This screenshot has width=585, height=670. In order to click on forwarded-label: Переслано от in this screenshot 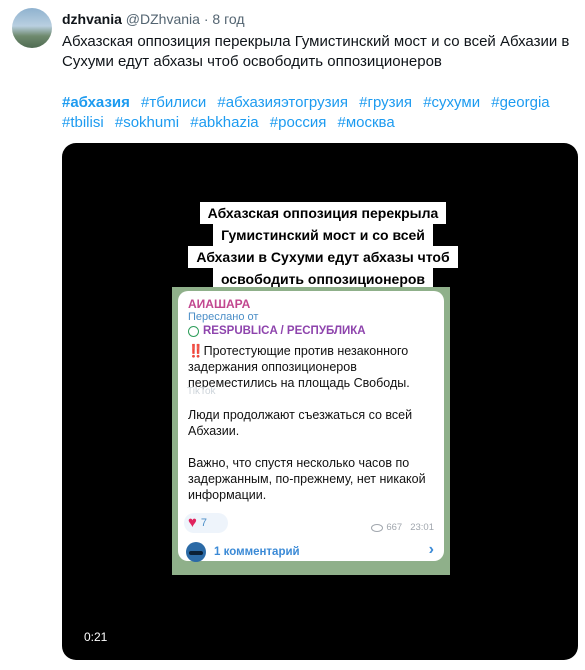, I will do `click(223, 317)`.